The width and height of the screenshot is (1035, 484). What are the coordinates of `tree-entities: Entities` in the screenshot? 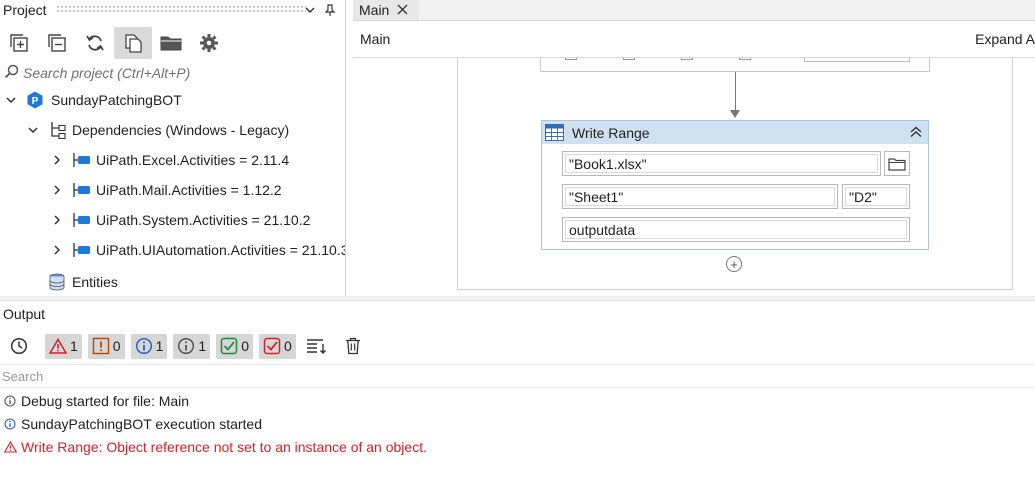 It's located at (83, 282).